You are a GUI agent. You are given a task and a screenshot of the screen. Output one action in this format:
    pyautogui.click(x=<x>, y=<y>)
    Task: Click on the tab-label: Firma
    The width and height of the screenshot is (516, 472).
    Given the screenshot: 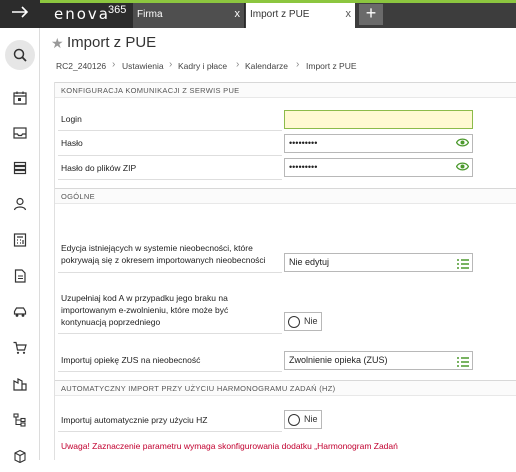 What is the action you would take?
    pyautogui.click(x=150, y=14)
    